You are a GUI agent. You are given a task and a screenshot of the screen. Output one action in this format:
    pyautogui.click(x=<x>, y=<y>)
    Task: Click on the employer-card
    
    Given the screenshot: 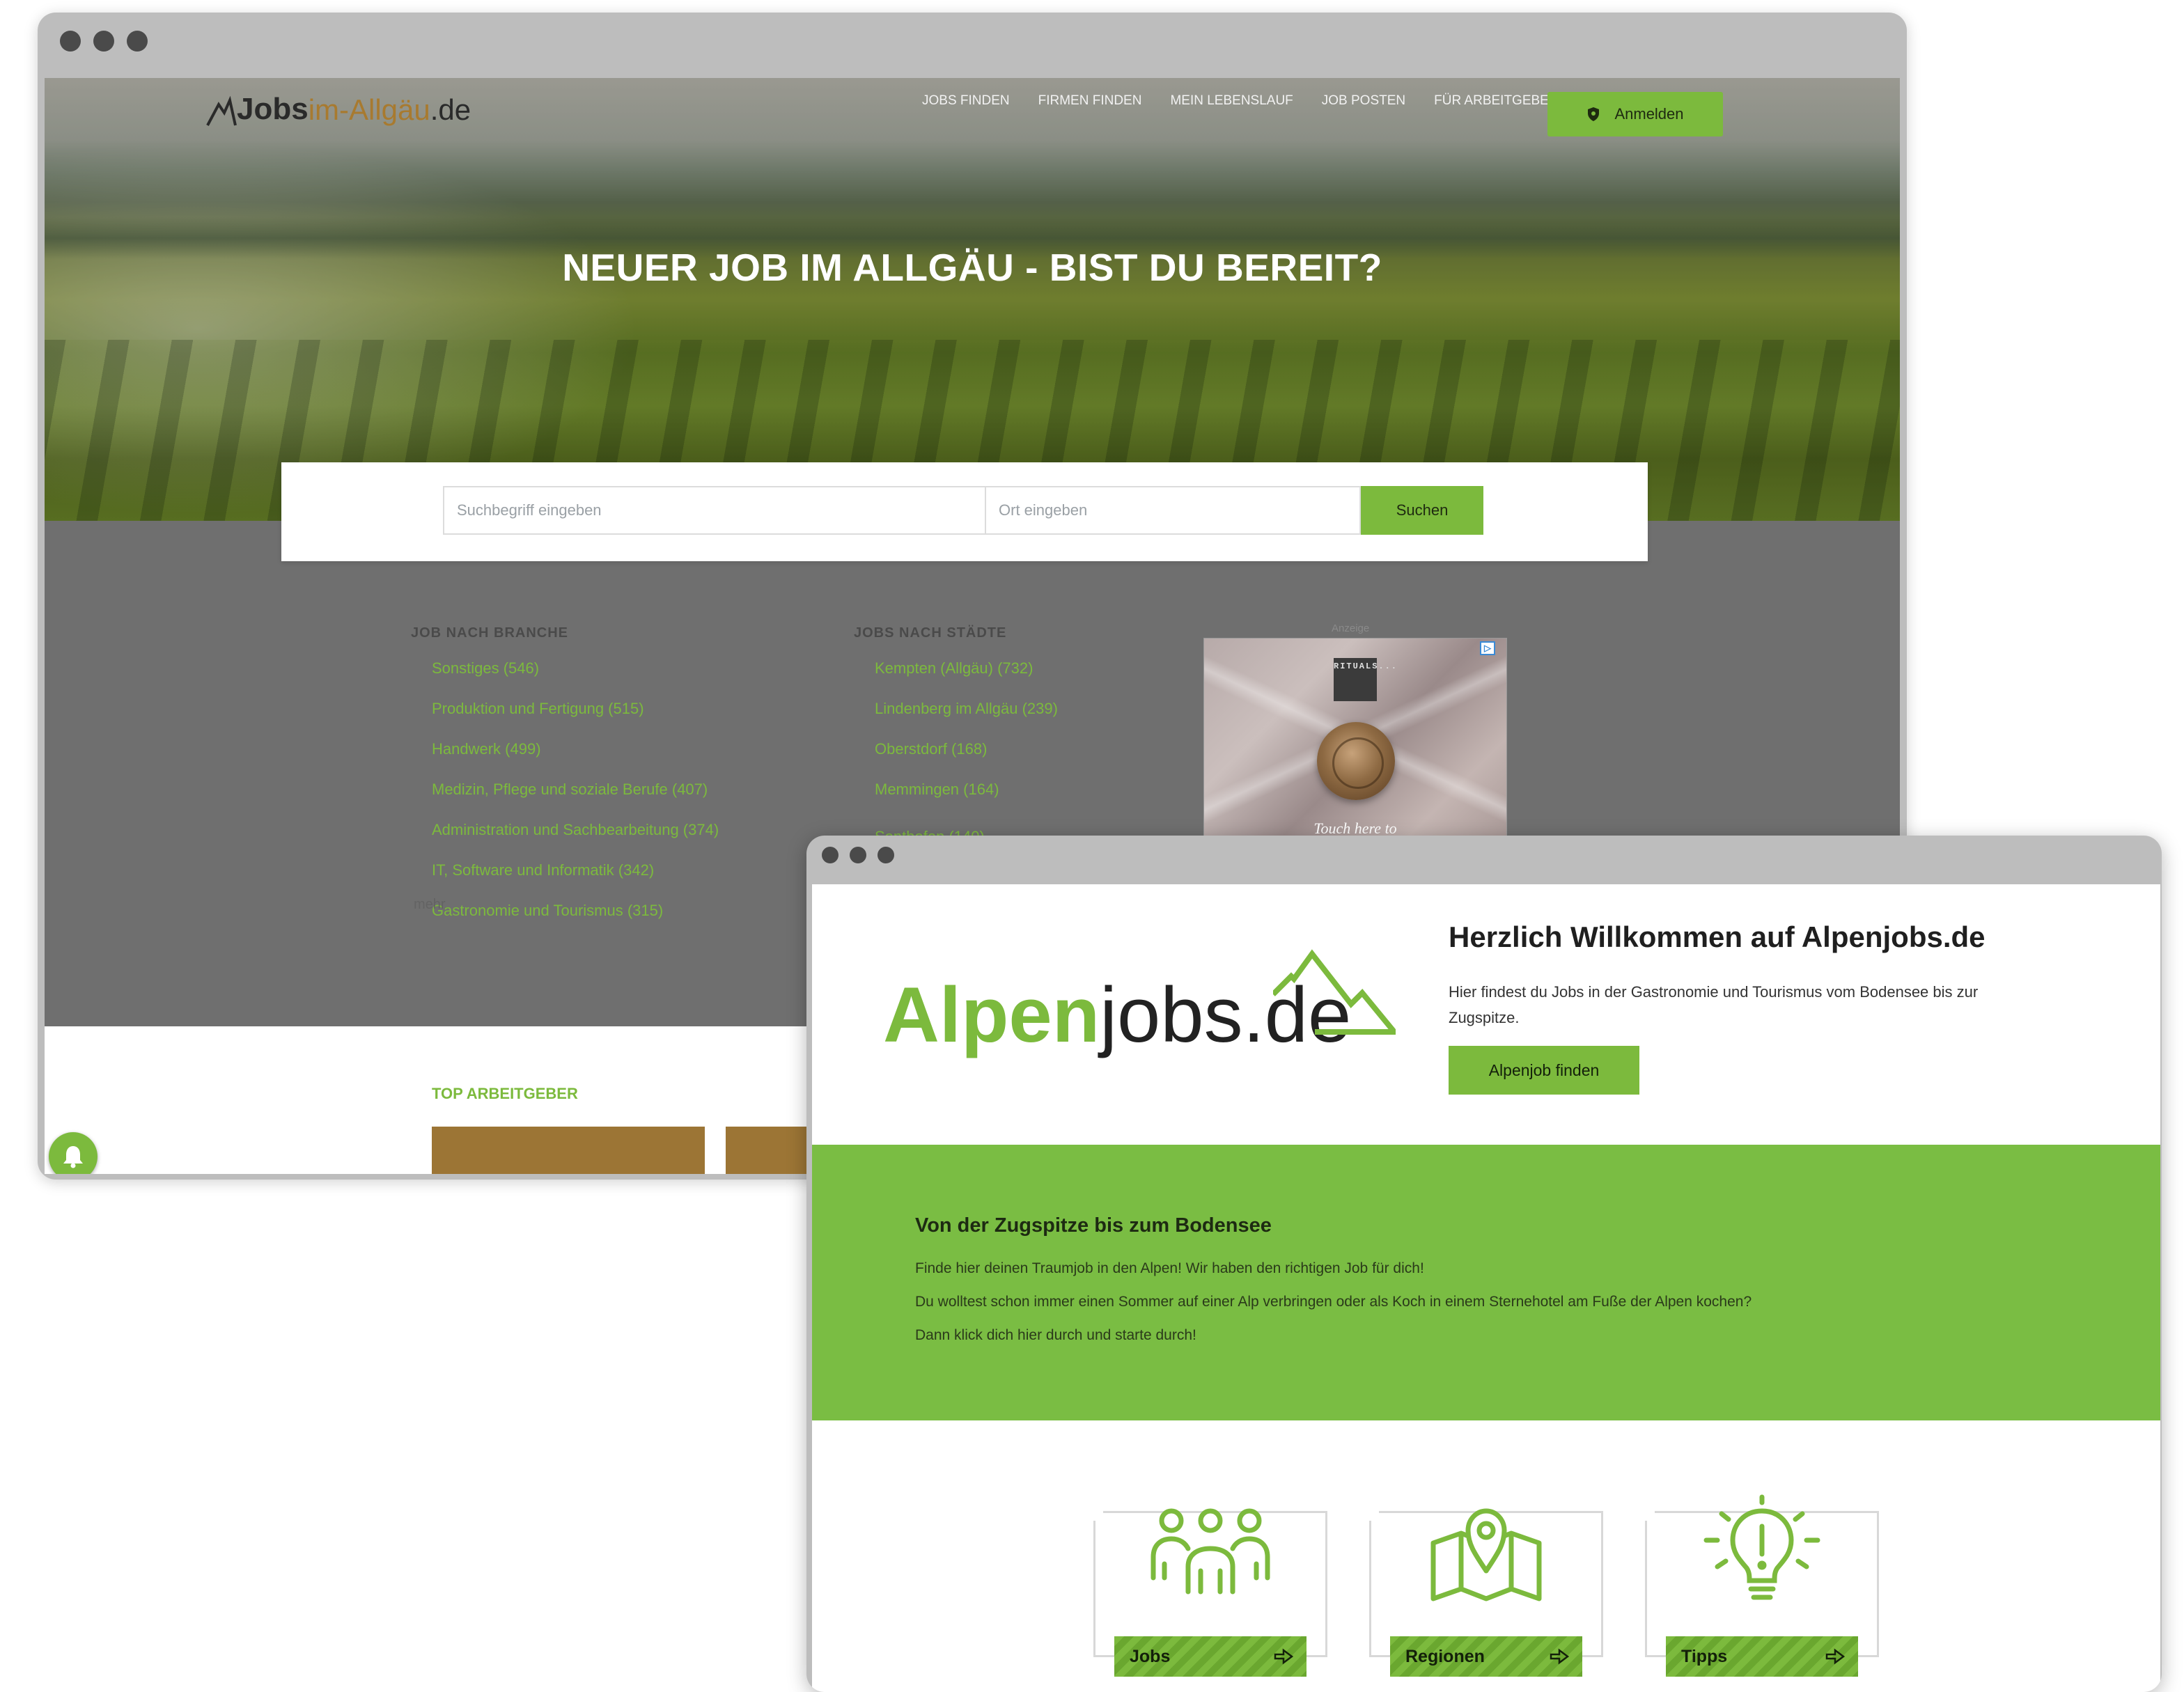 What is the action you would take?
    pyautogui.click(x=568, y=1150)
    